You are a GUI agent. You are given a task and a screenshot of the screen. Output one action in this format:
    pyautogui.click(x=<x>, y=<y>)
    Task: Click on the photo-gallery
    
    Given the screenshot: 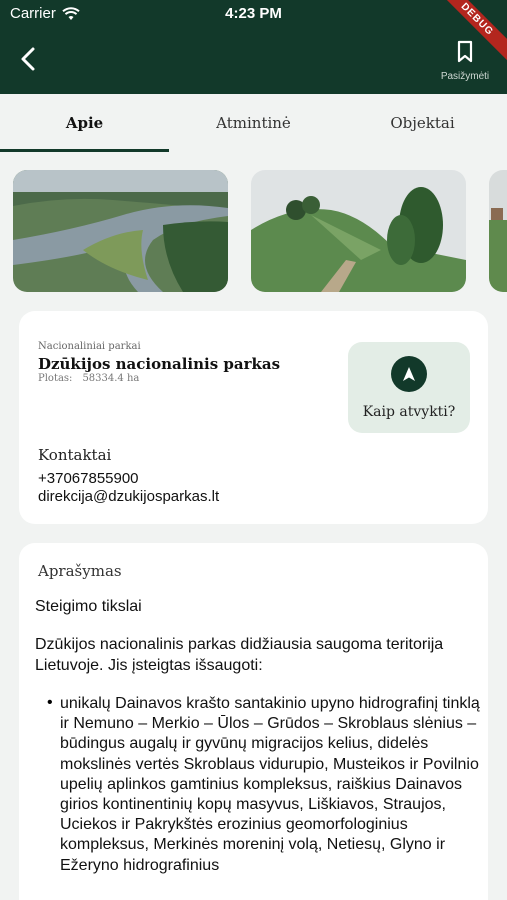 What is the action you would take?
    pyautogui.click(x=260, y=232)
    